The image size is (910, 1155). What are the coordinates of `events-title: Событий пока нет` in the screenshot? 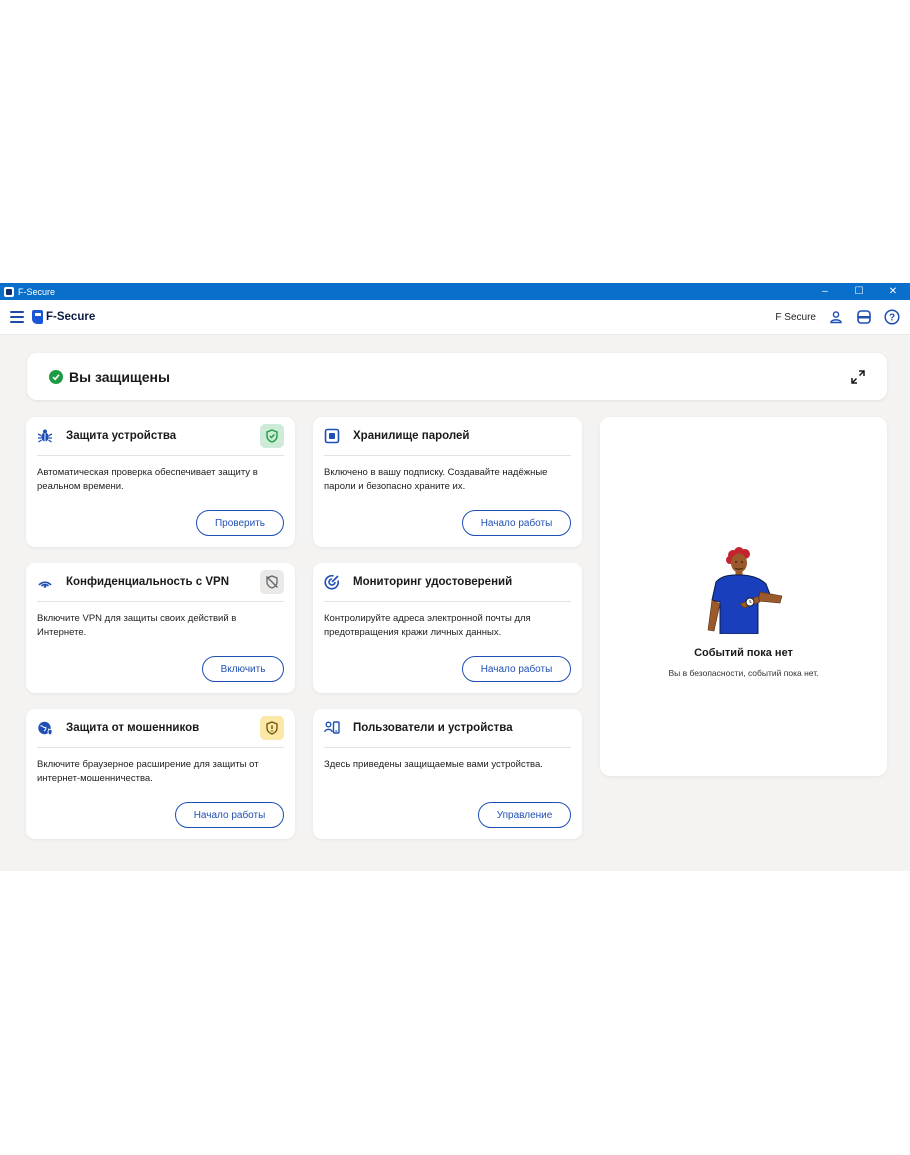 It's located at (743, 653).